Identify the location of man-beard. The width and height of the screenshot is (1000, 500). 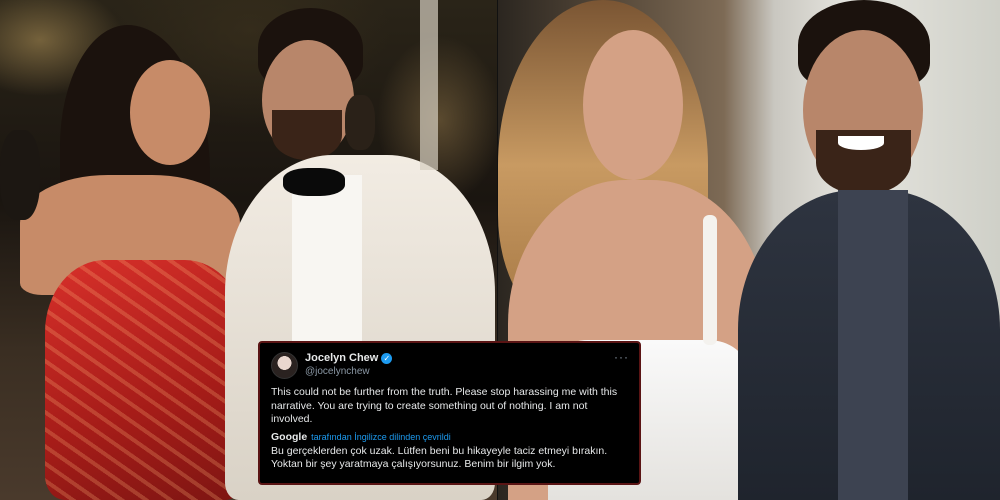
(307, 135).